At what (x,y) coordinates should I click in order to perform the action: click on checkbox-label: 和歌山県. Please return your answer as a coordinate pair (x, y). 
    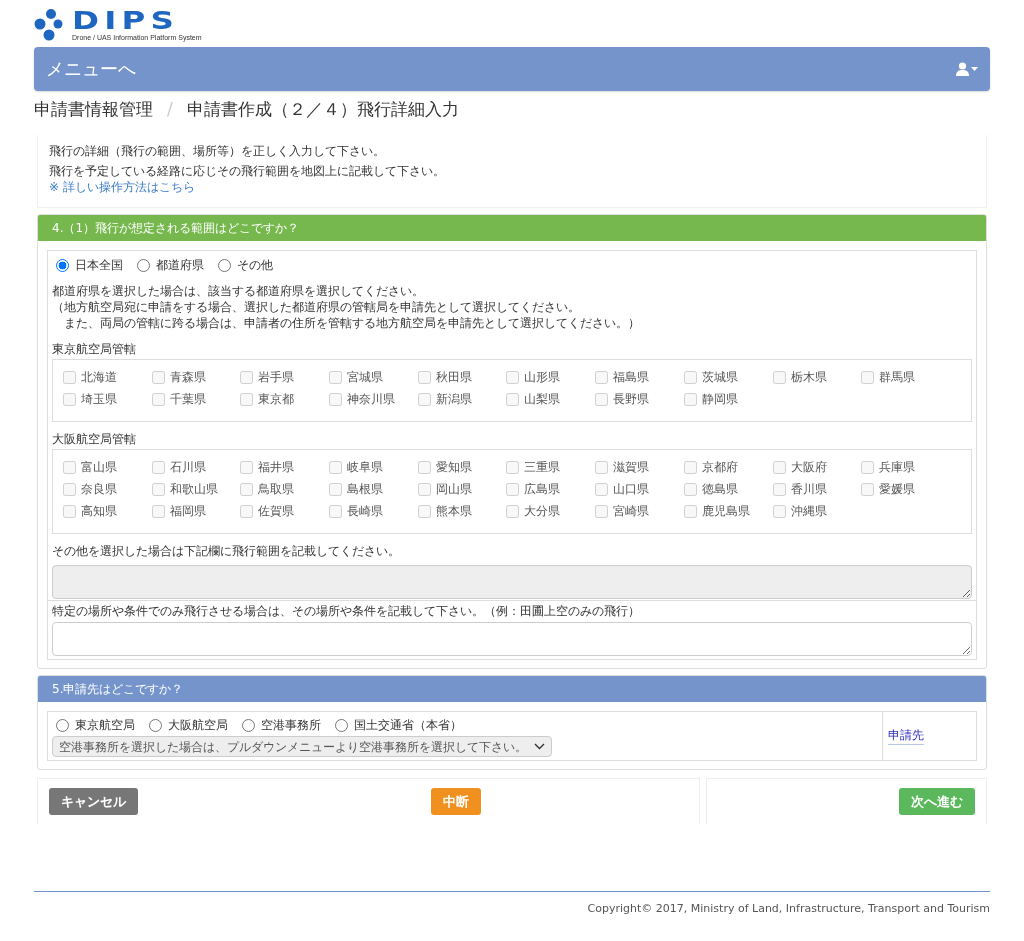
    Looking at the image, I should click on (193, 489).